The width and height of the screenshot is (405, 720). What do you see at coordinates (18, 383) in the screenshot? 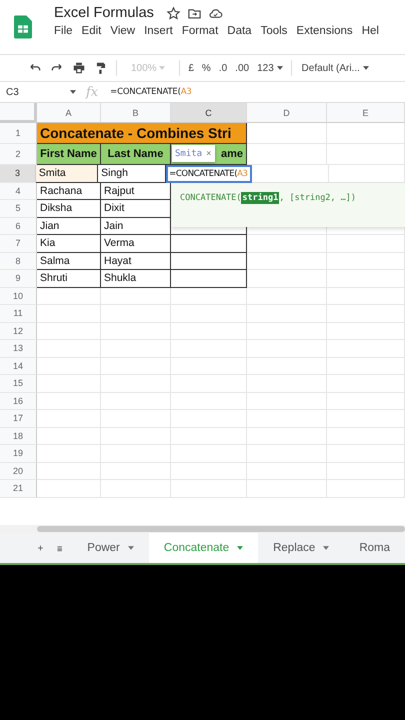
I see `row-header: 15` at bounding box center [18, 383].